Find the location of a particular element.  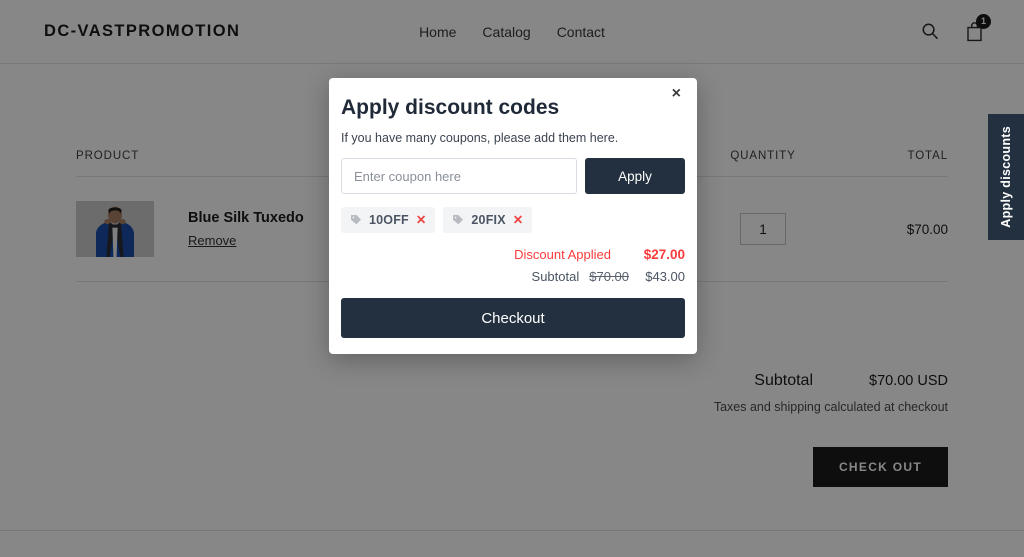

modal-title: Apply discount codes is located at coordinates (450, 107).